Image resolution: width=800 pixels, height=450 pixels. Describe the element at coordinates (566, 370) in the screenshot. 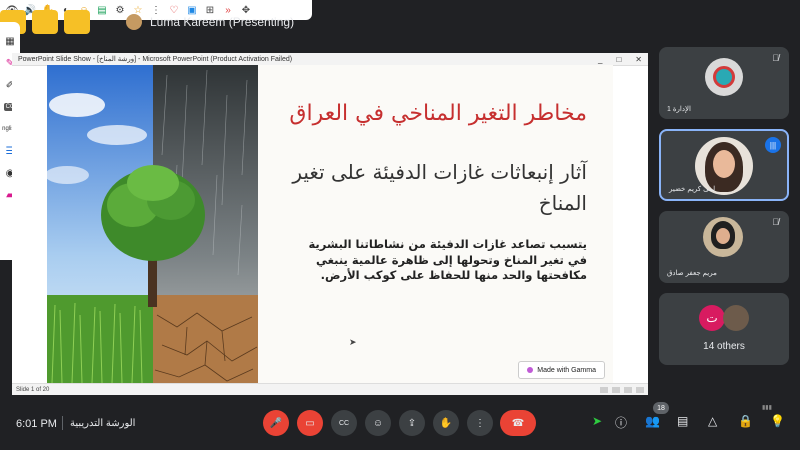

I see `gamma-badge-label: Made with Gamma` at that location.